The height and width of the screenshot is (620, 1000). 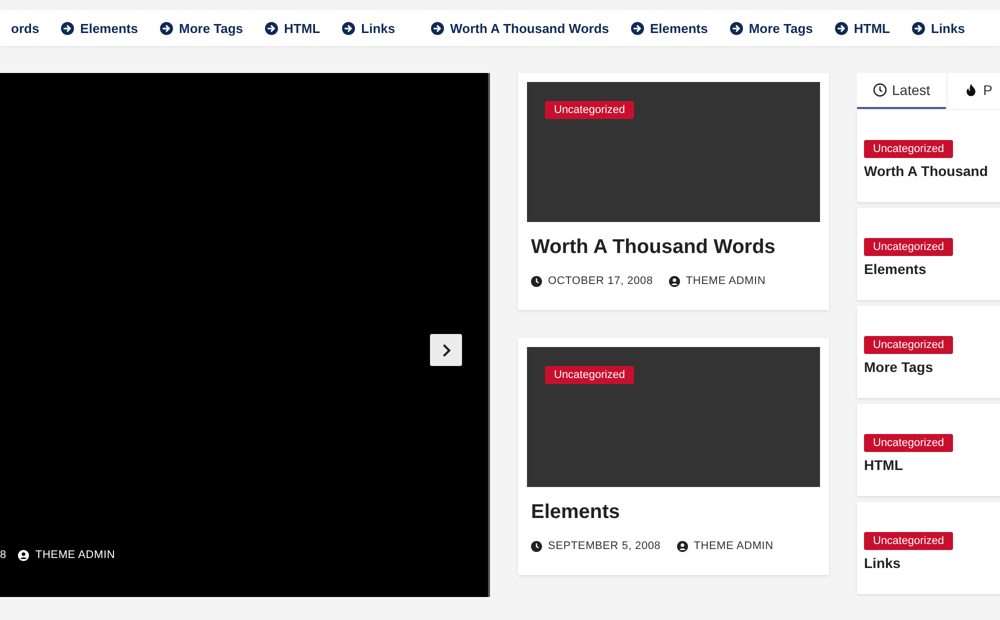 What do you see at coordinates (932, 465) in the screenshot?
I see `post-title: HTML` at bounding box center [932, 465].